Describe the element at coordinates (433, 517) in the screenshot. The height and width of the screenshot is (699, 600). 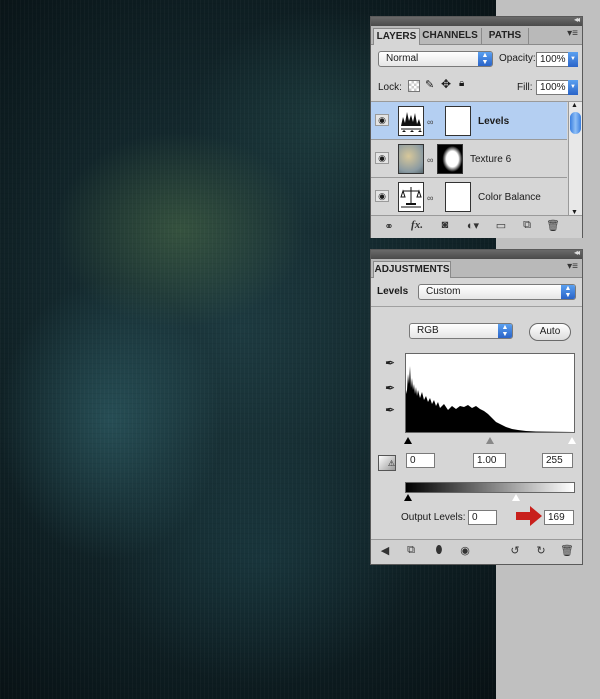
I see `output-levels-label: Output Levels:` at that location.